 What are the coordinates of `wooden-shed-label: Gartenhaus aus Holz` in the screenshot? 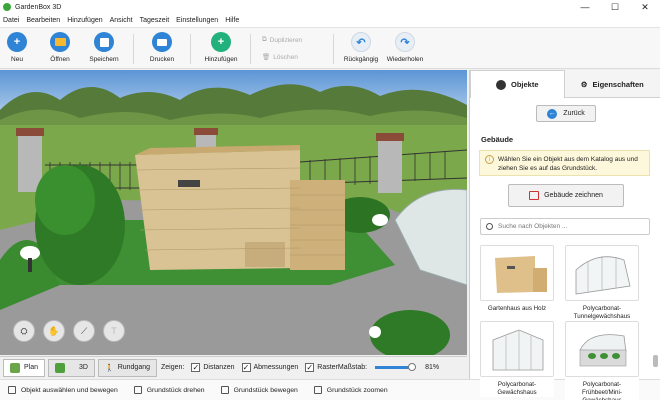 It's located at (517, 308).